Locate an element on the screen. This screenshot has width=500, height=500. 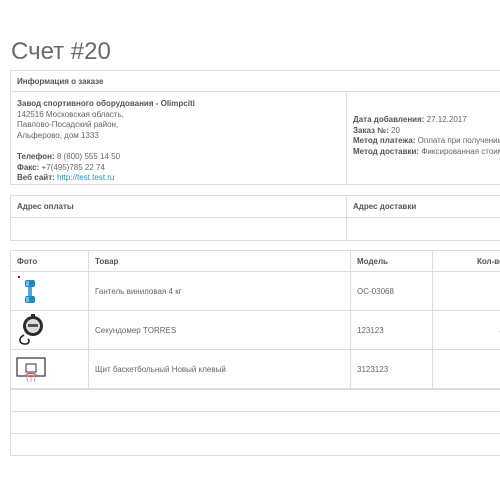
product-name: Щит баскетбольный Новый клевый is located at coordinates (219, 369).